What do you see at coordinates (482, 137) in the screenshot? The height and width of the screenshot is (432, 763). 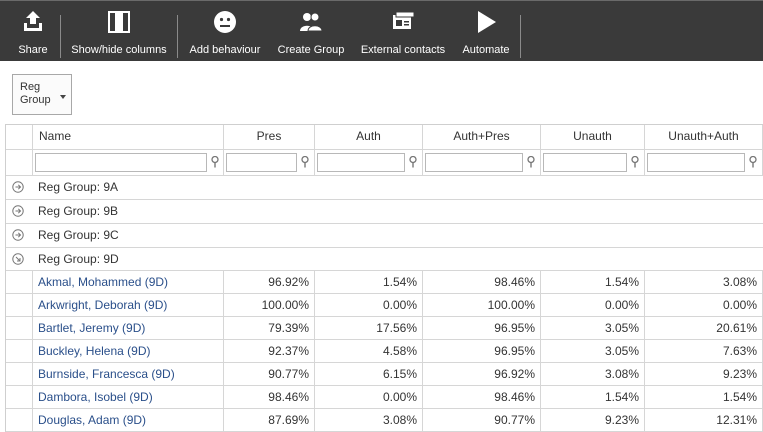 I see `column-header-auth-pres: Auth+Pres` at bounding box center [482, 137].